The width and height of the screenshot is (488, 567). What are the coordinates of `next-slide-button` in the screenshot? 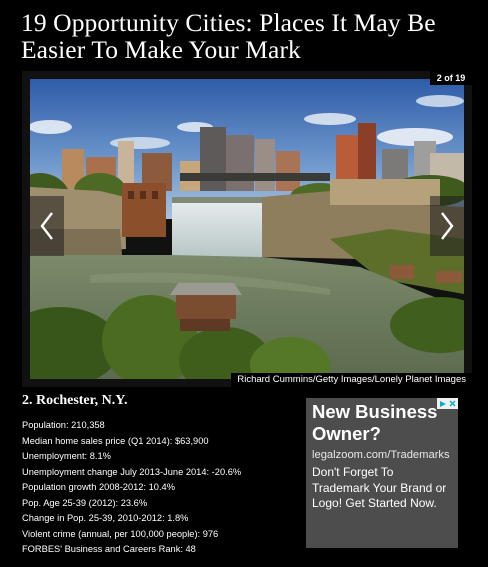 It's located at (447, 226).